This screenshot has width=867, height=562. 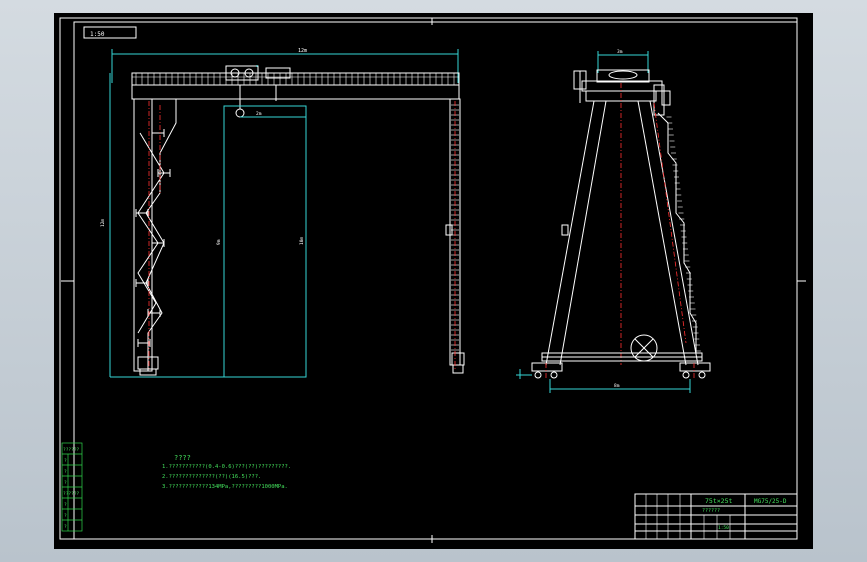 I want to click on revision-table: ?????? ?????? ? ? ? ? ? ?, so click(x=72, y=487).